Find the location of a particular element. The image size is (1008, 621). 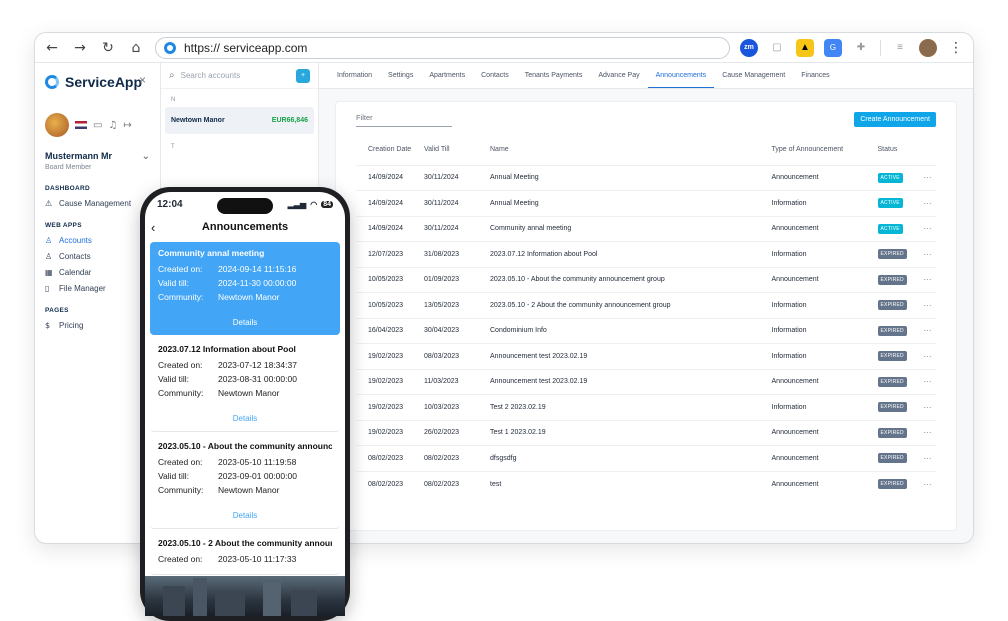

tab-contacts: Contacts is located at coordinates (495, 80).